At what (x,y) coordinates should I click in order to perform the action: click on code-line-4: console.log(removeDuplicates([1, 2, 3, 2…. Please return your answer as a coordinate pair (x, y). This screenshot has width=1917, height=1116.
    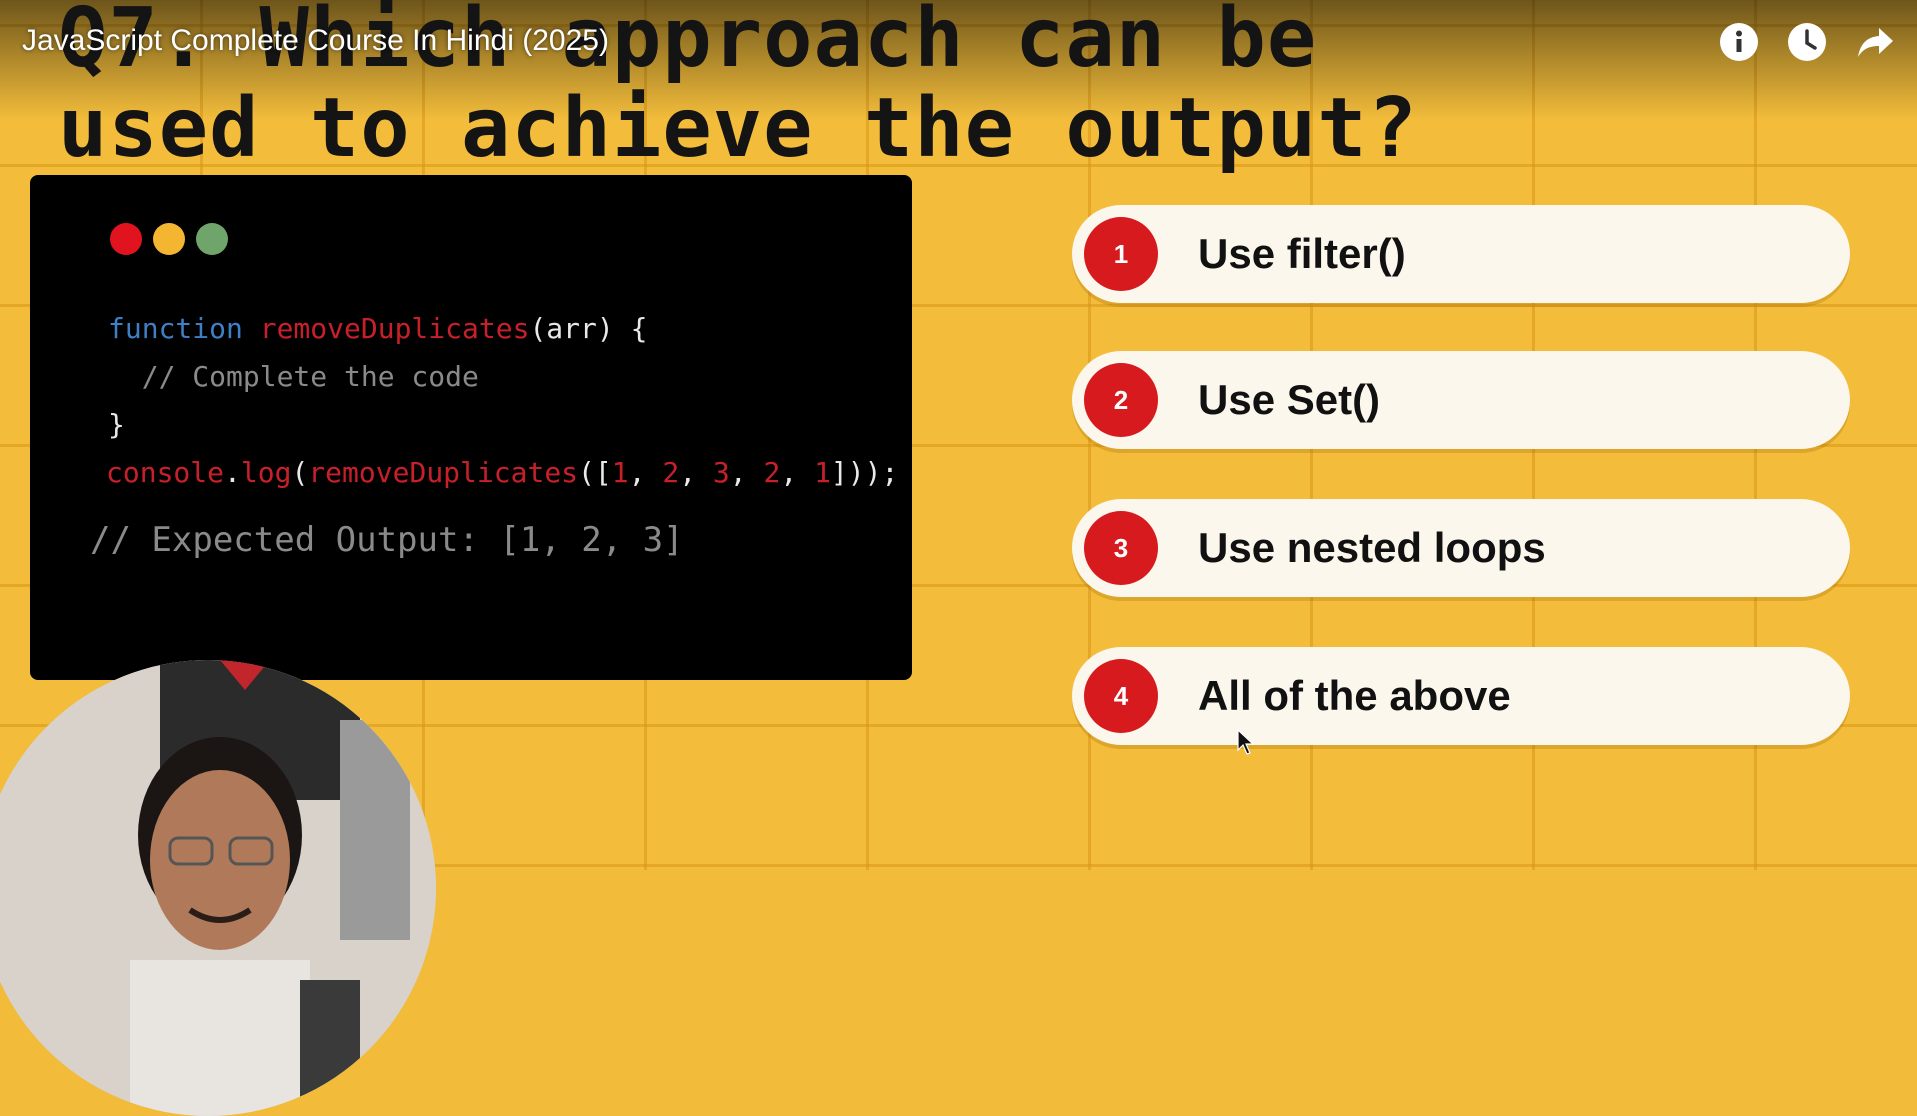
    Looking at the image, I should click on (487, 473).